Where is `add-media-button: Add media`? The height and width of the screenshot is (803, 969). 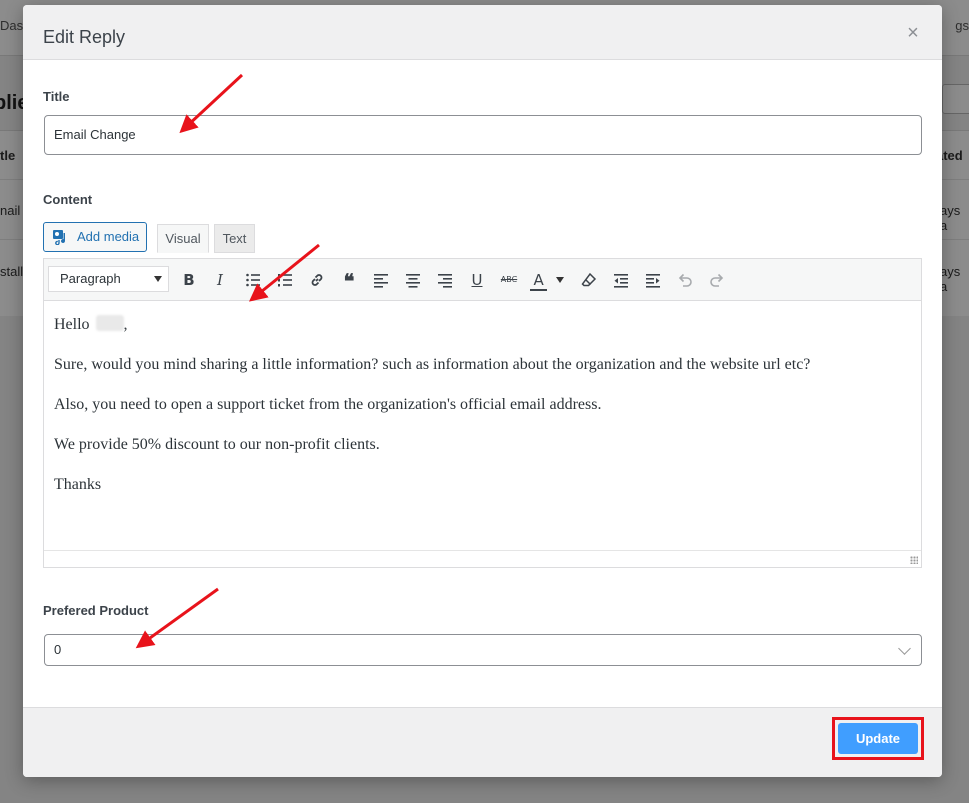
add-media-button: Add media is located at coordinates (95, 237).